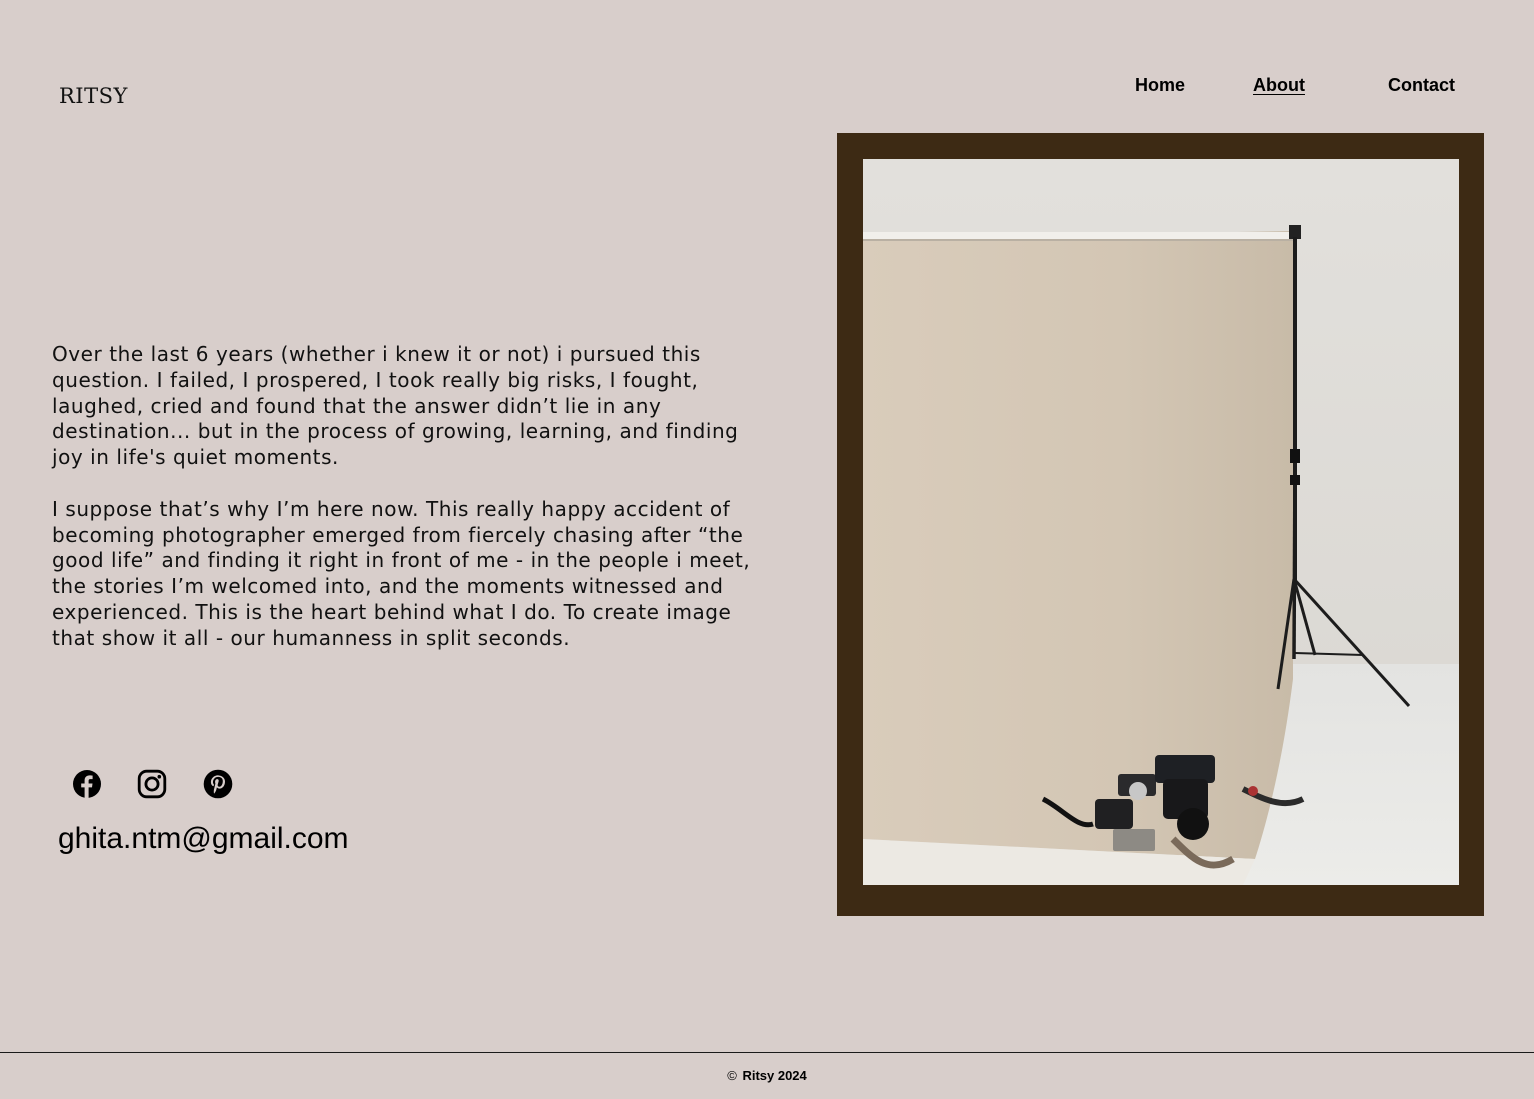 This screenshot has width=1534, height=1099. Describe the element at coordinates (774, 1075) in the screenshot. I see `footer-text: Ritsy 2024` at that location.